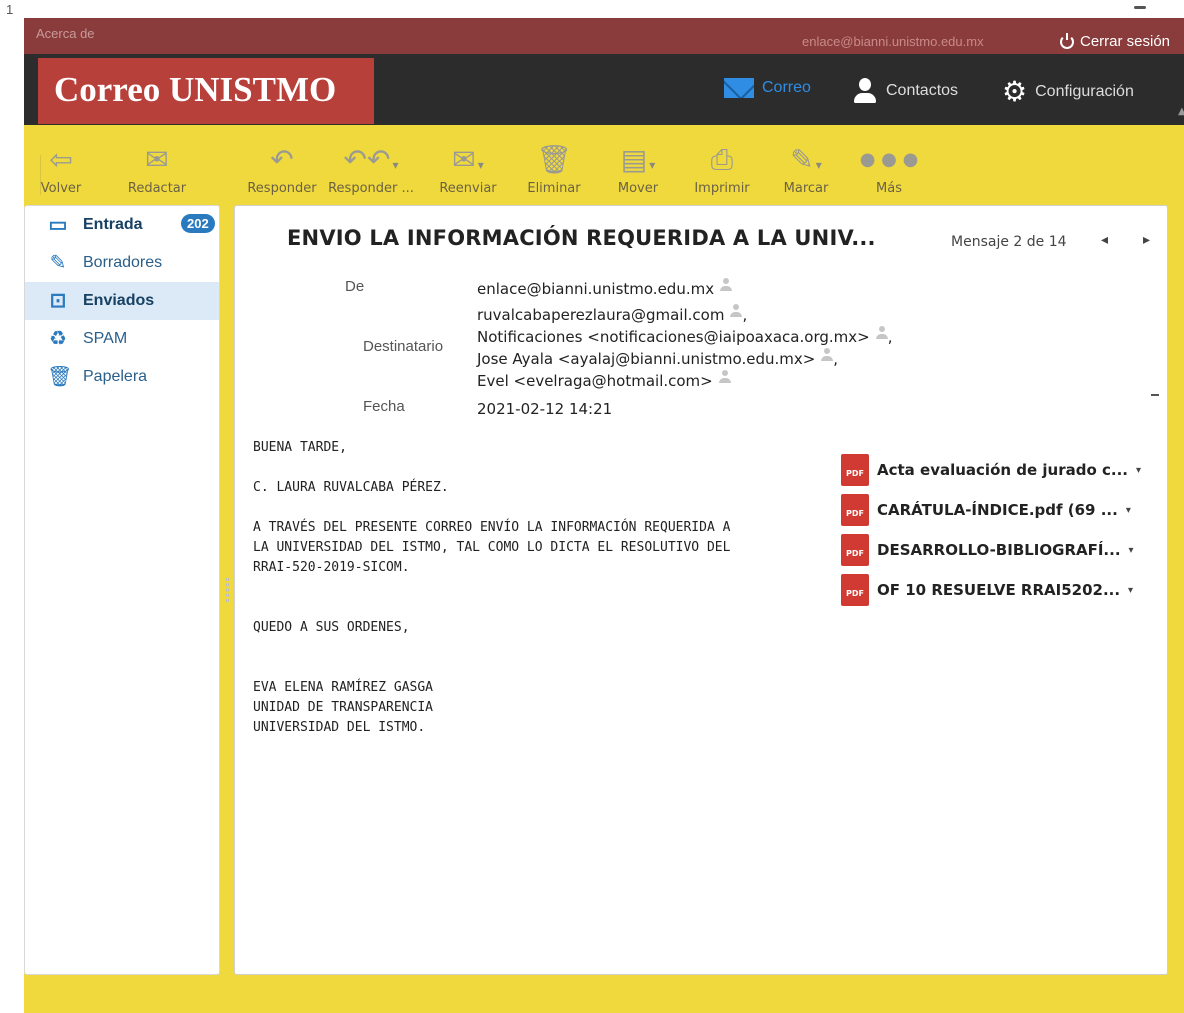 This screenshot has width=1184, height=1013. Describe the element at coordinates (994, 550) in the screenshot. I see `attachment-item: PDF DESARROLLO-BIBLIOGRAFÍ... ▾` at that location.